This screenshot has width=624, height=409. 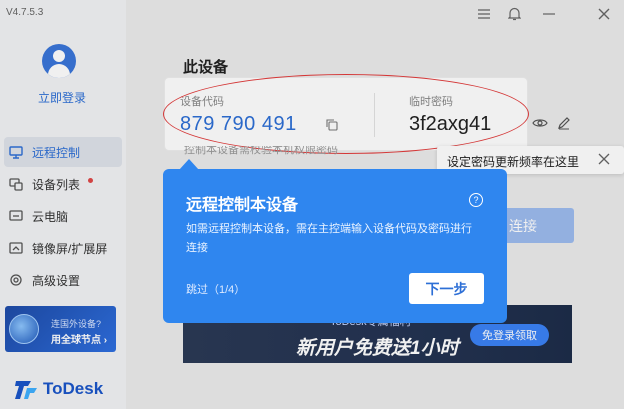 What do you see at coordinates (62, 97) in the screenshot?
I see `login-link: 立即登录` at bounding box center [62, 97].